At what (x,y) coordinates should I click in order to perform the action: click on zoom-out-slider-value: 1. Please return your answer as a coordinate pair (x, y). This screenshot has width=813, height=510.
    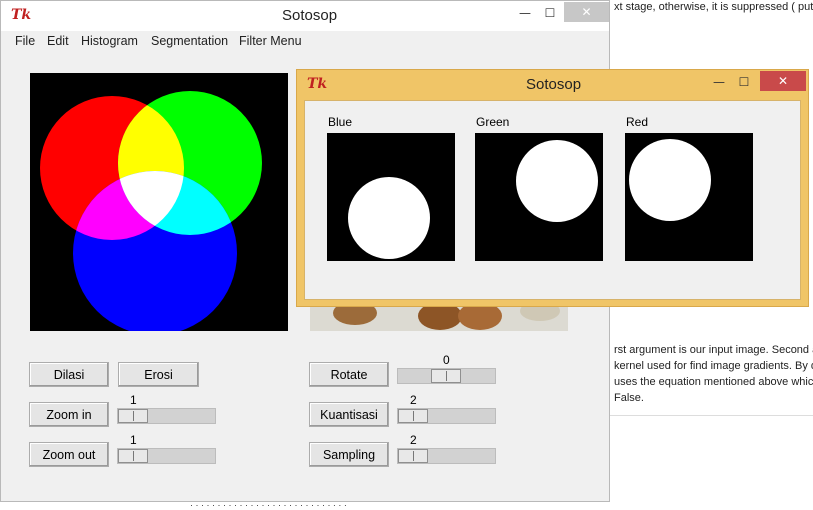
    Looking at the image, I should click on (133, 440).